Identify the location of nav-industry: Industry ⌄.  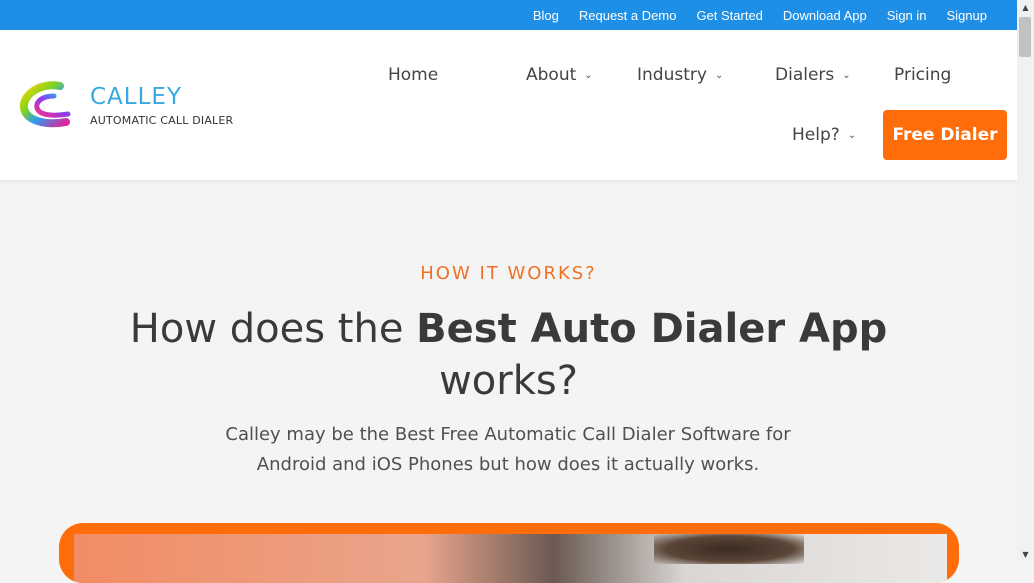
(680, 75).